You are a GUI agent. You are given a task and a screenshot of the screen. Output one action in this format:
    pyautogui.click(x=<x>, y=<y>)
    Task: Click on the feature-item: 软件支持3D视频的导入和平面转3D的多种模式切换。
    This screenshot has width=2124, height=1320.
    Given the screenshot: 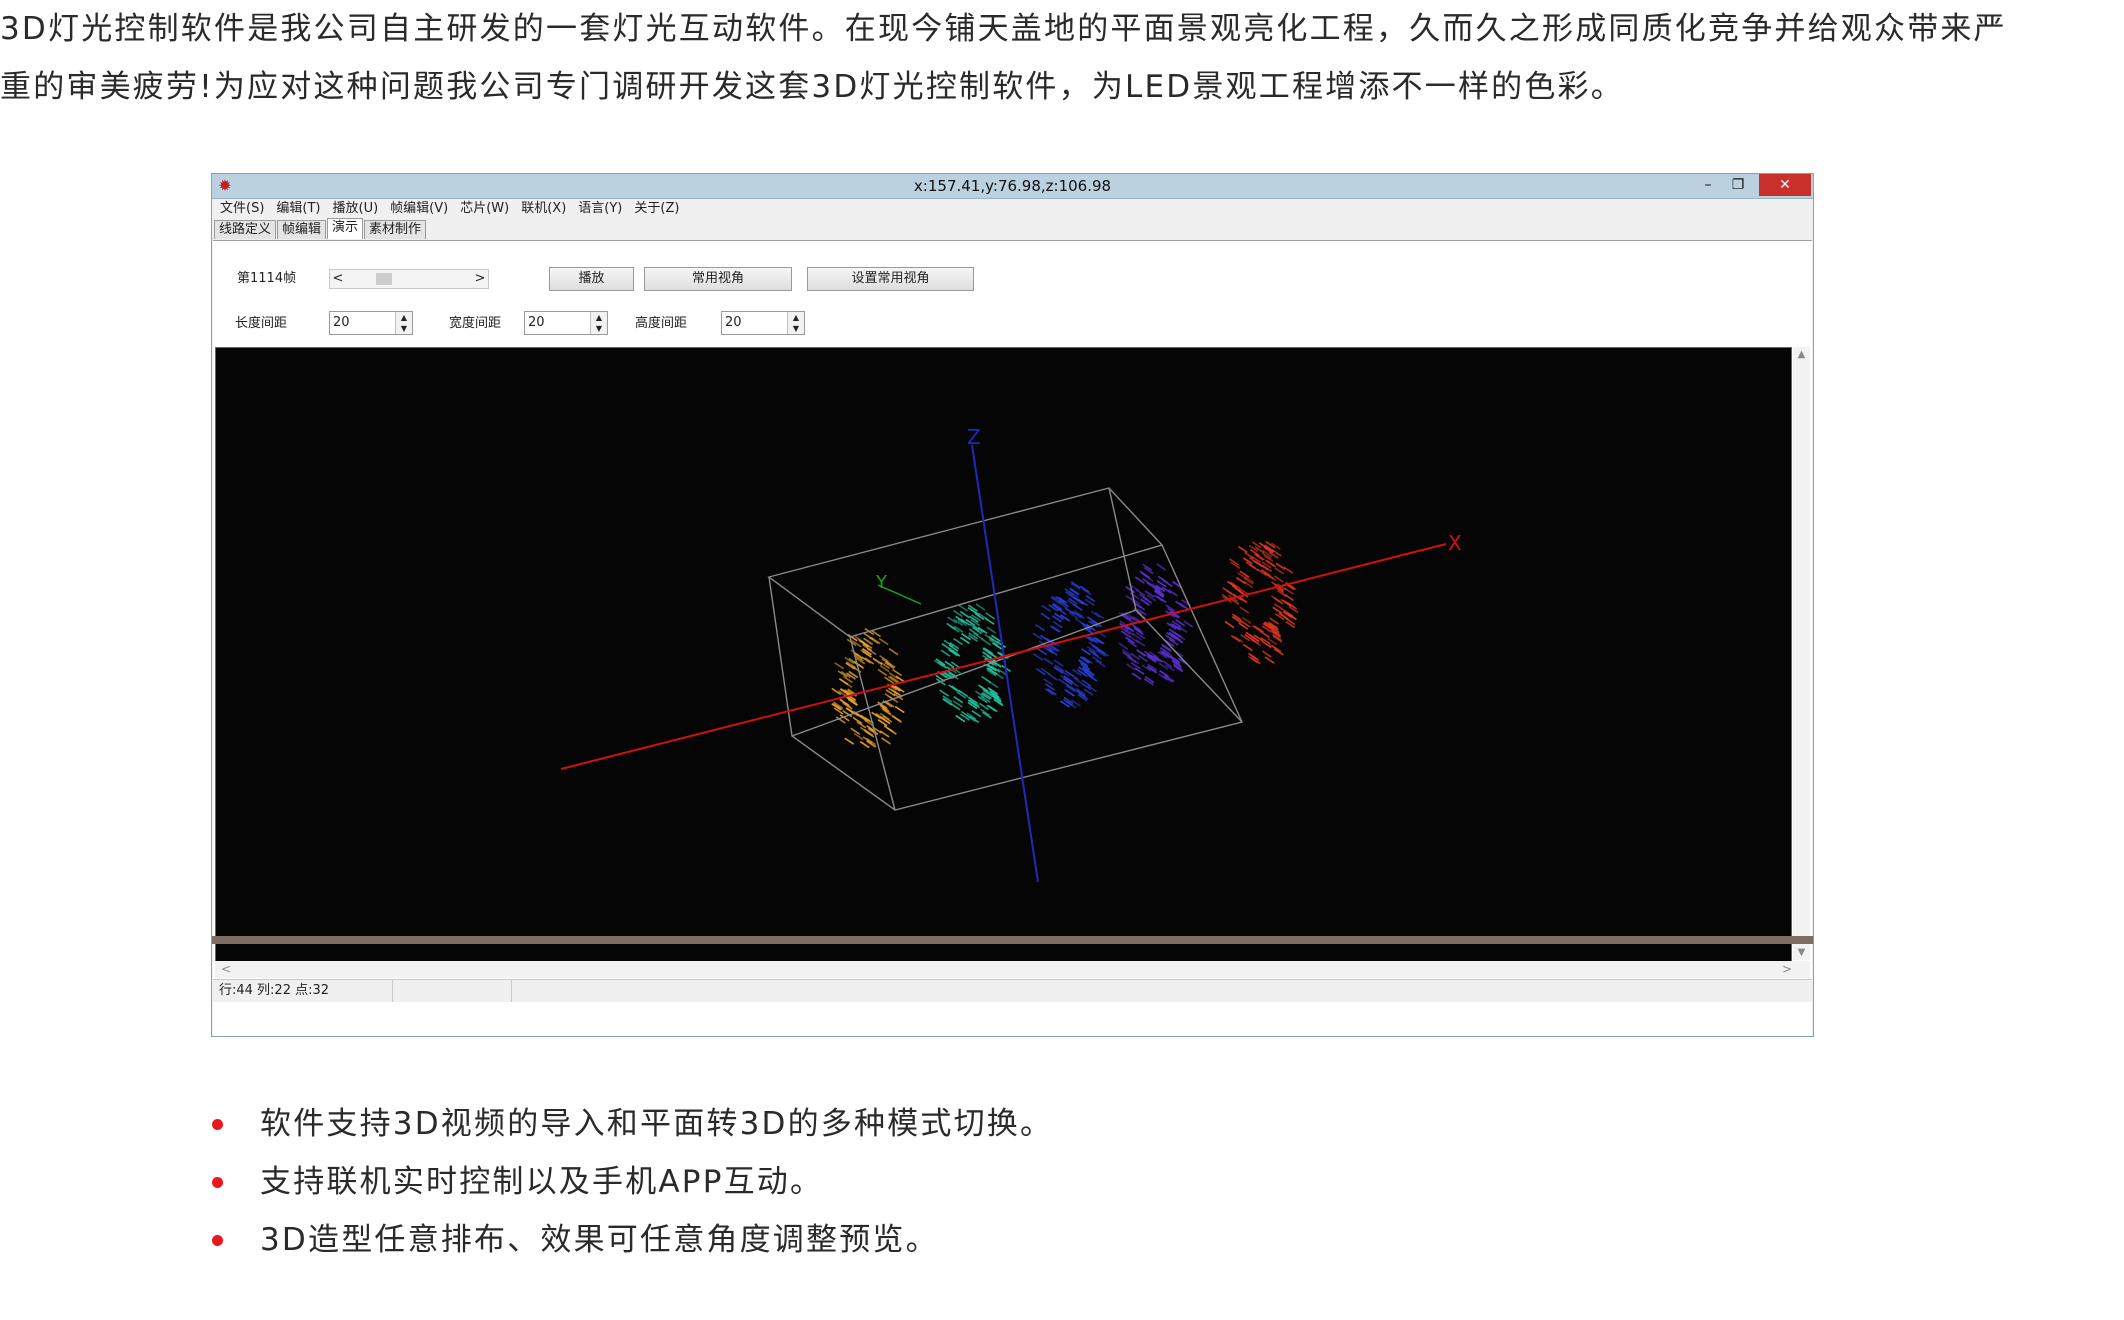 What is the action you would take?
    pyautogui.click(x=631, y=1124)
    